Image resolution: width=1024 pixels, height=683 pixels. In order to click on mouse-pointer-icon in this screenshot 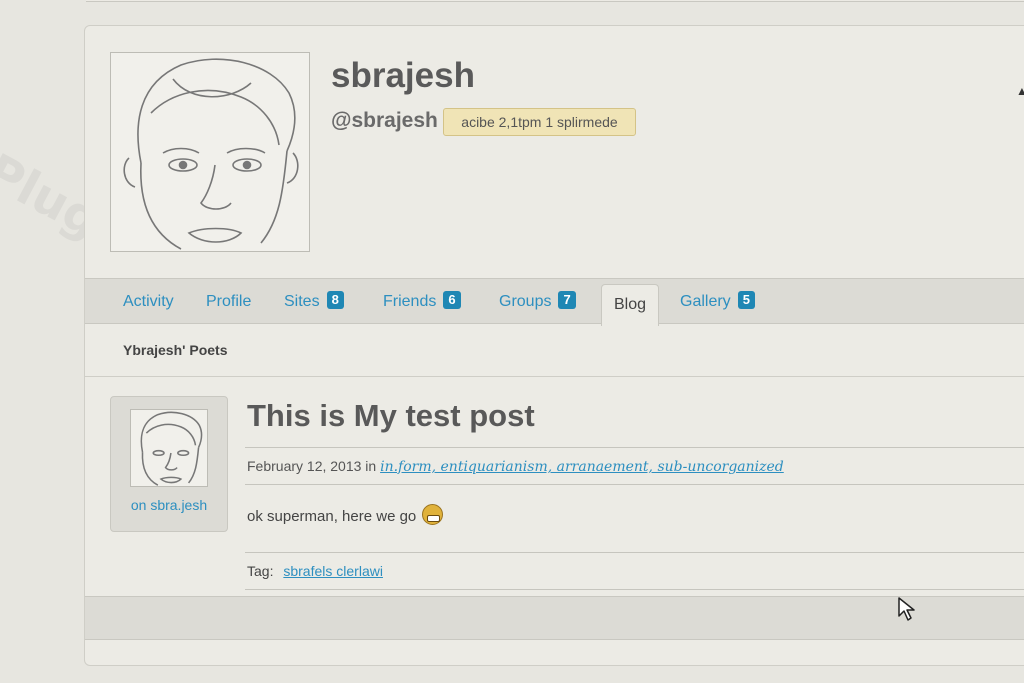, I will do `click(906, 609)`.